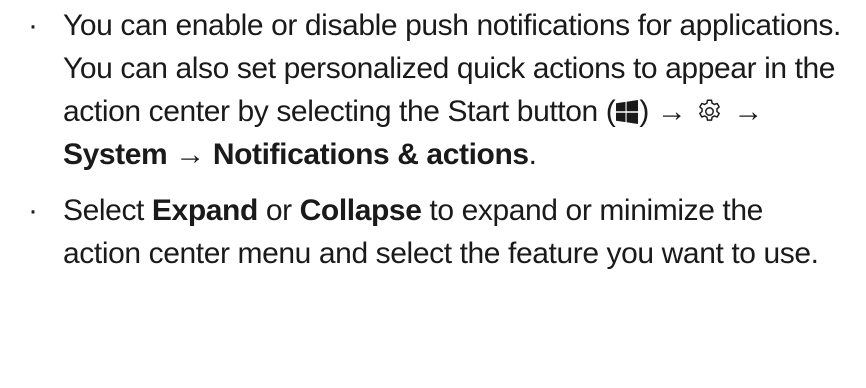  Describe the element at coordinates (204, 210) in the screenshot. I see `term-expand: Expand` at that location.